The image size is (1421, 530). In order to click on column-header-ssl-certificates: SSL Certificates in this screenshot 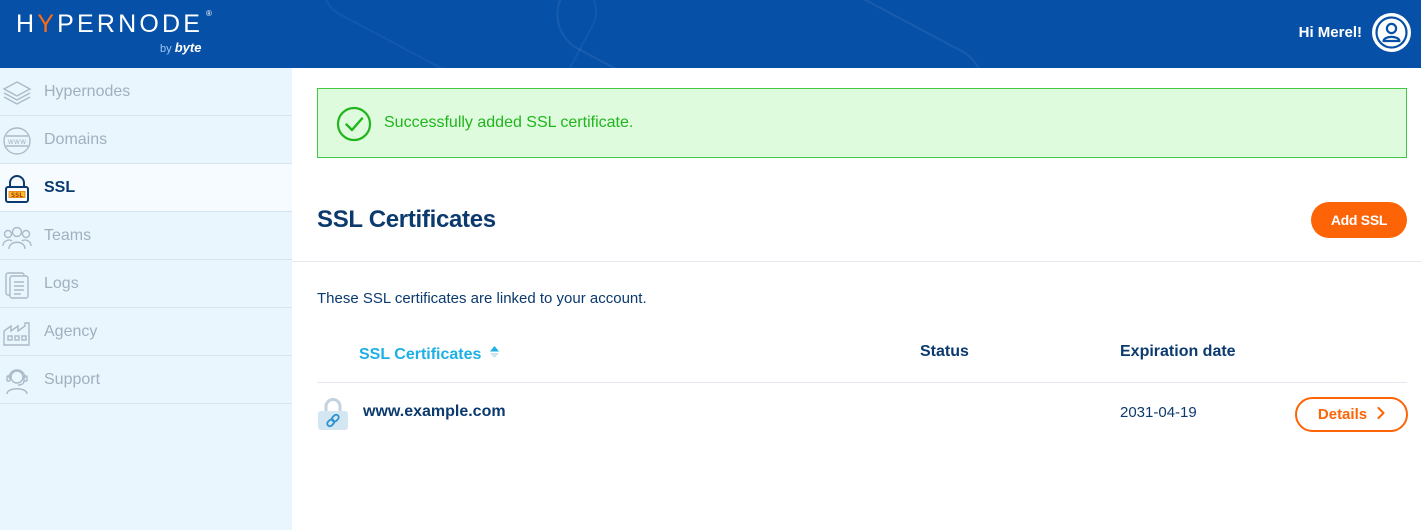, I will do `click(429, 354)`.